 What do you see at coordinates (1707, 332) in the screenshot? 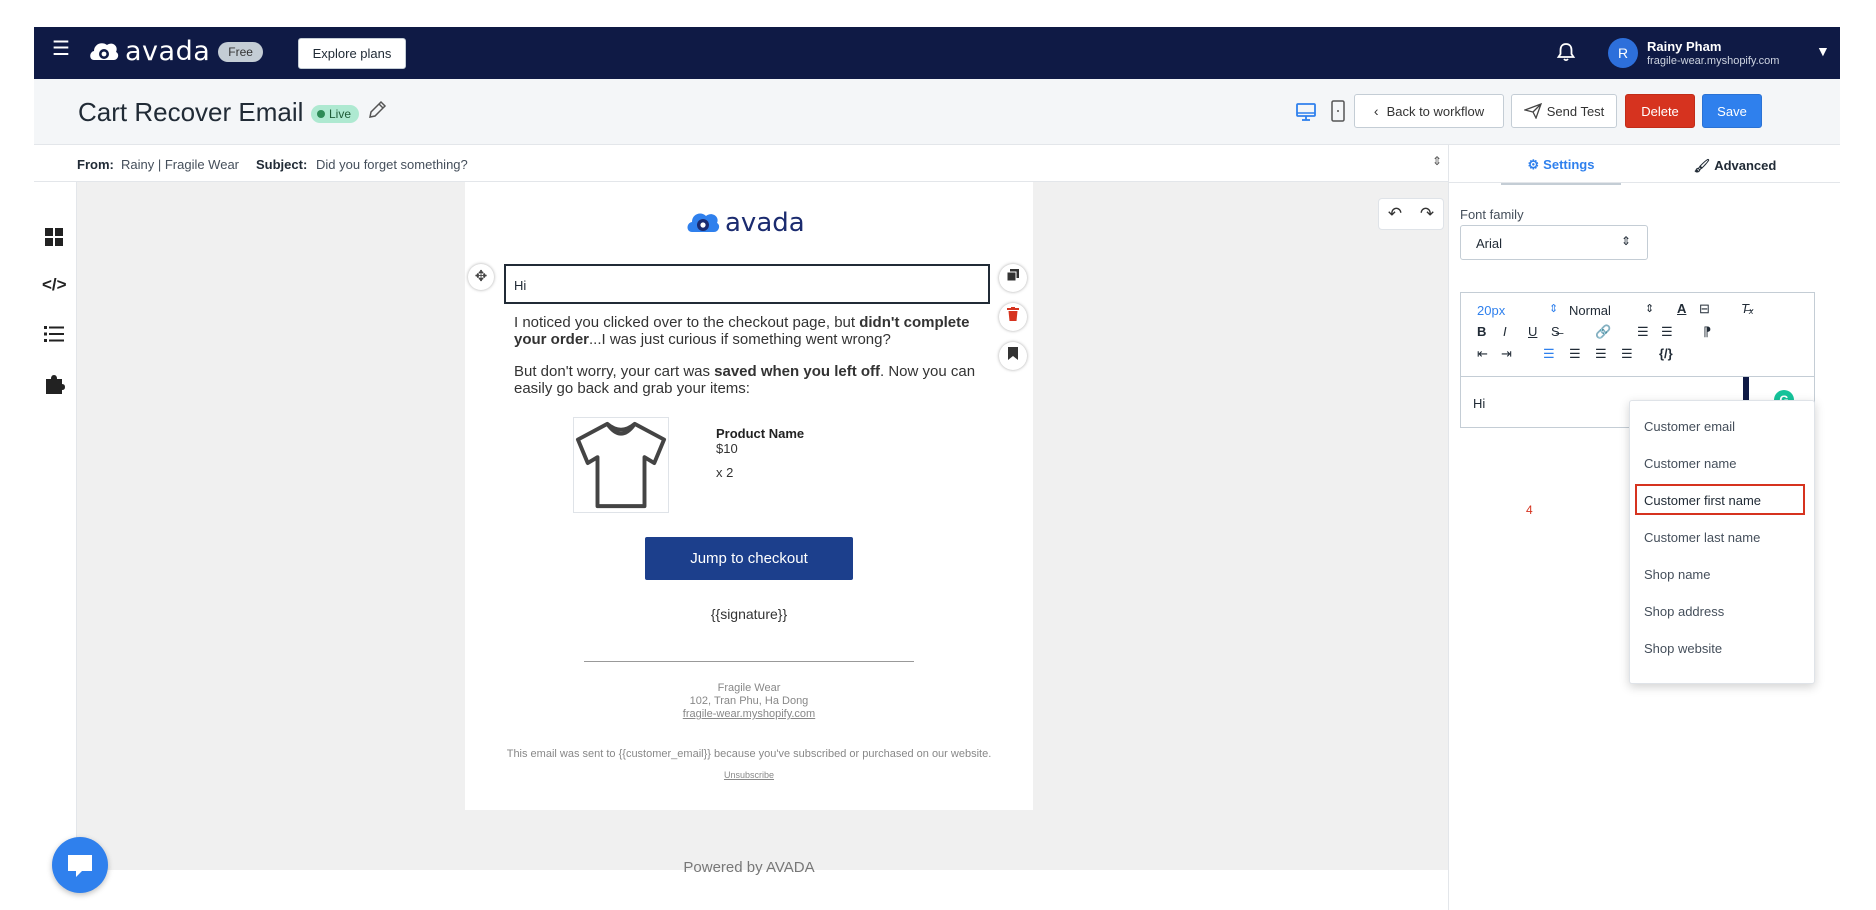
I see `text-direction-icon: ⁋` at bounding box center [1707, 332].